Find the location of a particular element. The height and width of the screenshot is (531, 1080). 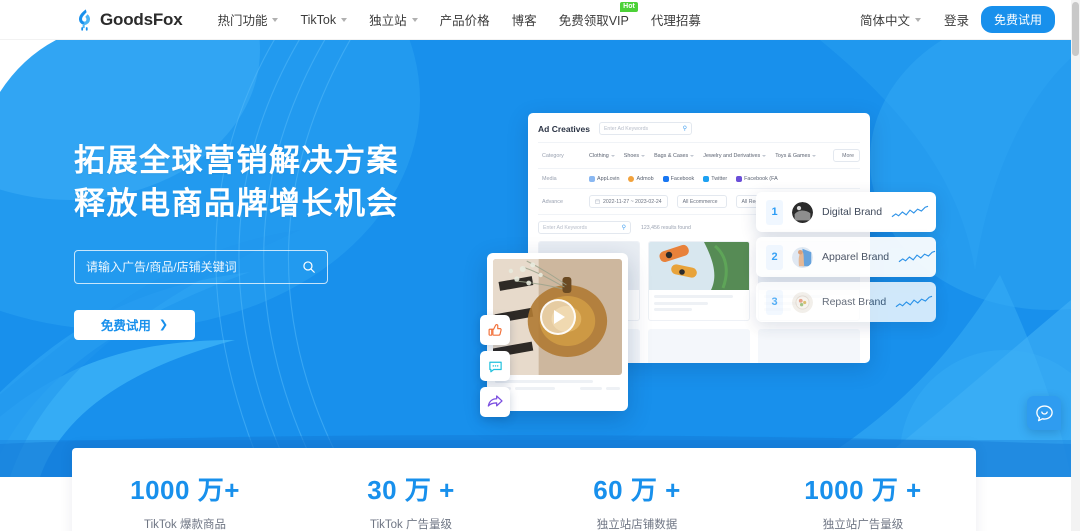

filter-tag: Jewelry and Derivatives is located at coordinates (735, 155).